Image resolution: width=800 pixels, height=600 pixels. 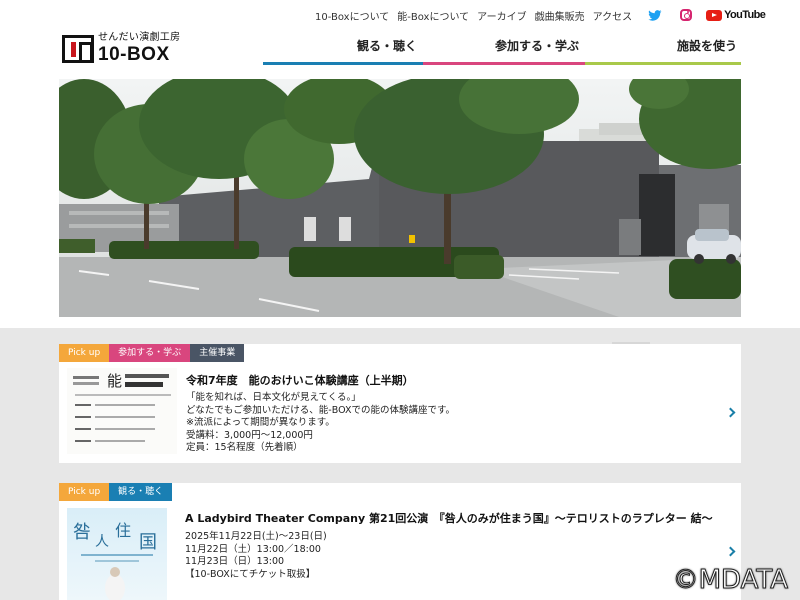 I want to click on event-line: ※流派によって期間が異なります。, so click(x=260, y=422).